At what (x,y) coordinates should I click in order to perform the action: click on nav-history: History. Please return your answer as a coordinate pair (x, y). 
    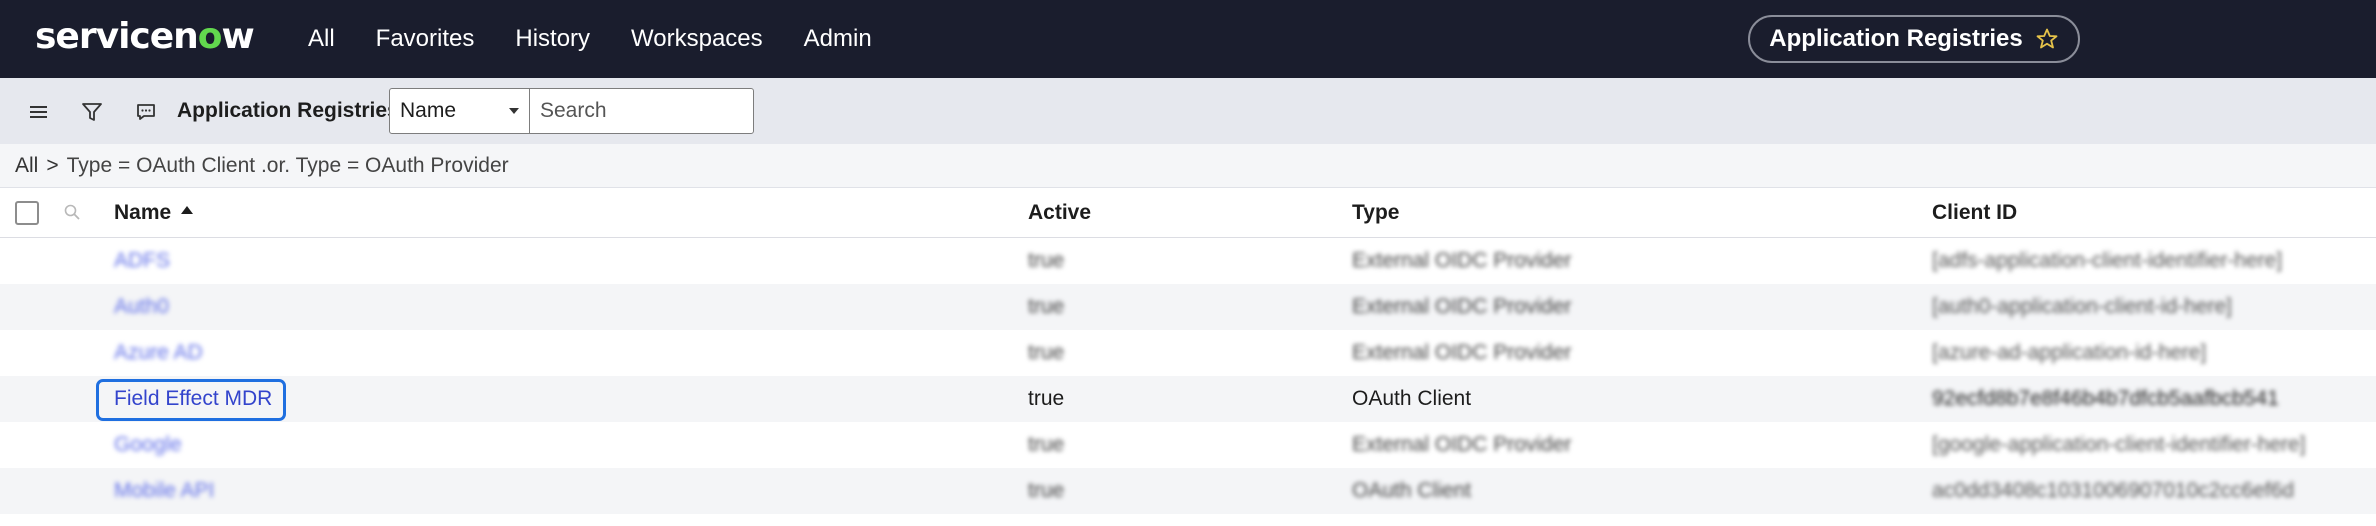
    Looking at the image, I should click on (552, 39).